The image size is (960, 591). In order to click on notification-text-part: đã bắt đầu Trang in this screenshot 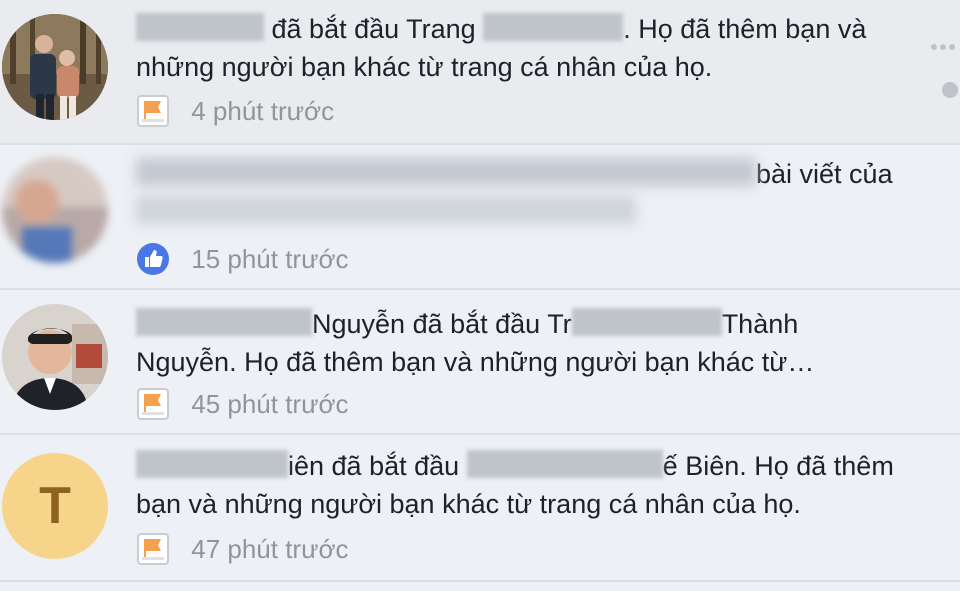, I will do `click(373, 29)`.